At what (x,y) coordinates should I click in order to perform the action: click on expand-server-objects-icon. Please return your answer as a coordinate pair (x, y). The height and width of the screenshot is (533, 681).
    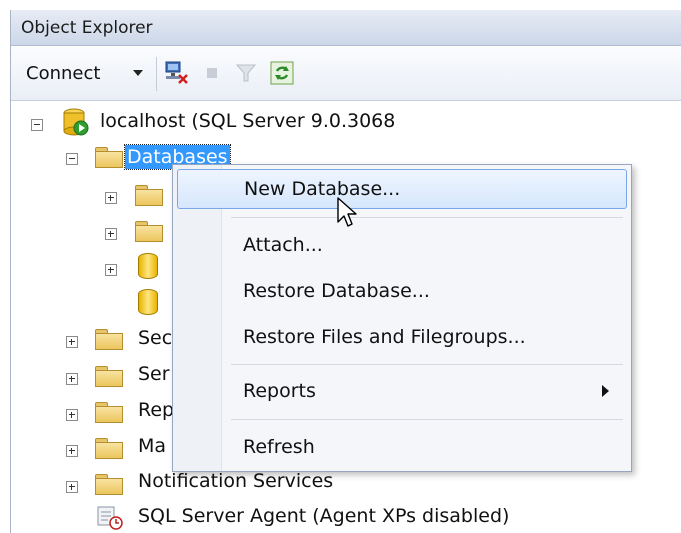
    Looking at the image, I should click on (72, 379).